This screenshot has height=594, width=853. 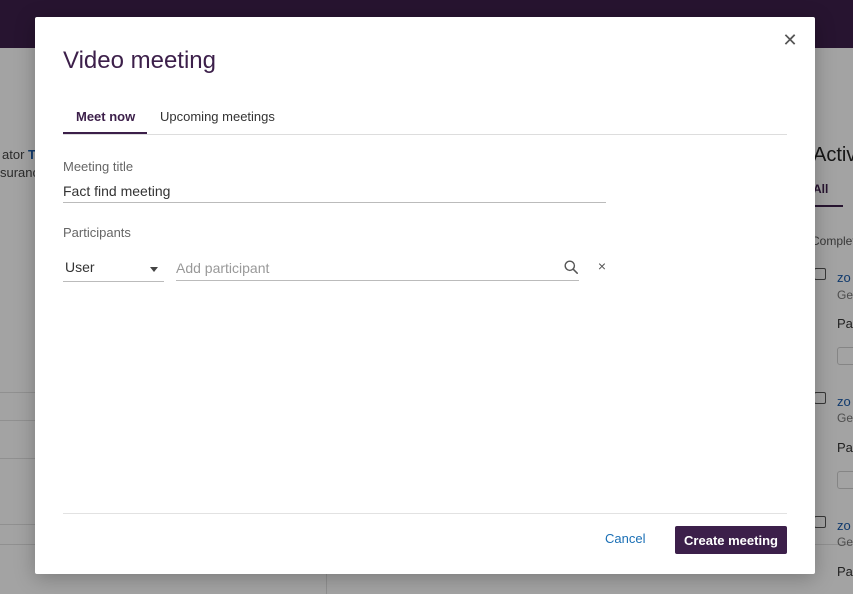 I want to click on meeting-title-input, so click(x=334, y=191).